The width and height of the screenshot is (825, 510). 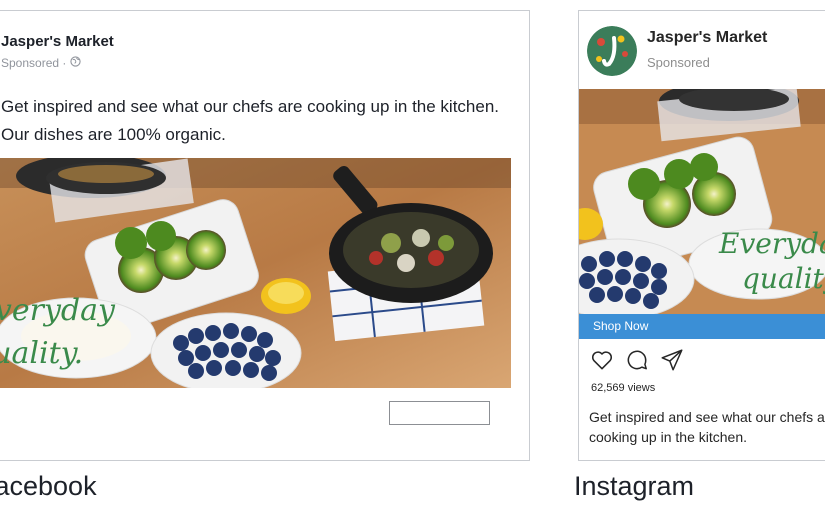 What do you see at coordinates (602, 360) in the screenshot?
I see `heart-icon` at bounding box center [602, 360].